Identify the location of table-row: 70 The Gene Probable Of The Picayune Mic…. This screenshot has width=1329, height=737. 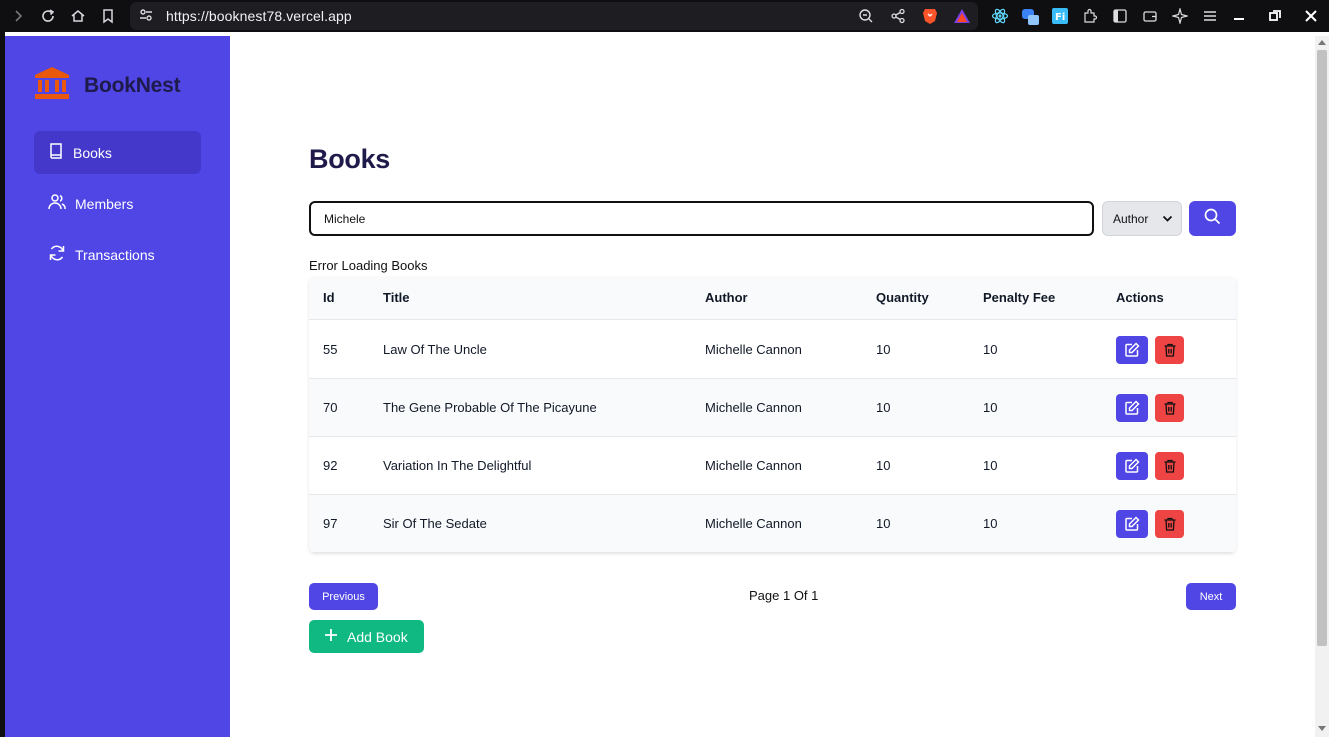
(772, 408).